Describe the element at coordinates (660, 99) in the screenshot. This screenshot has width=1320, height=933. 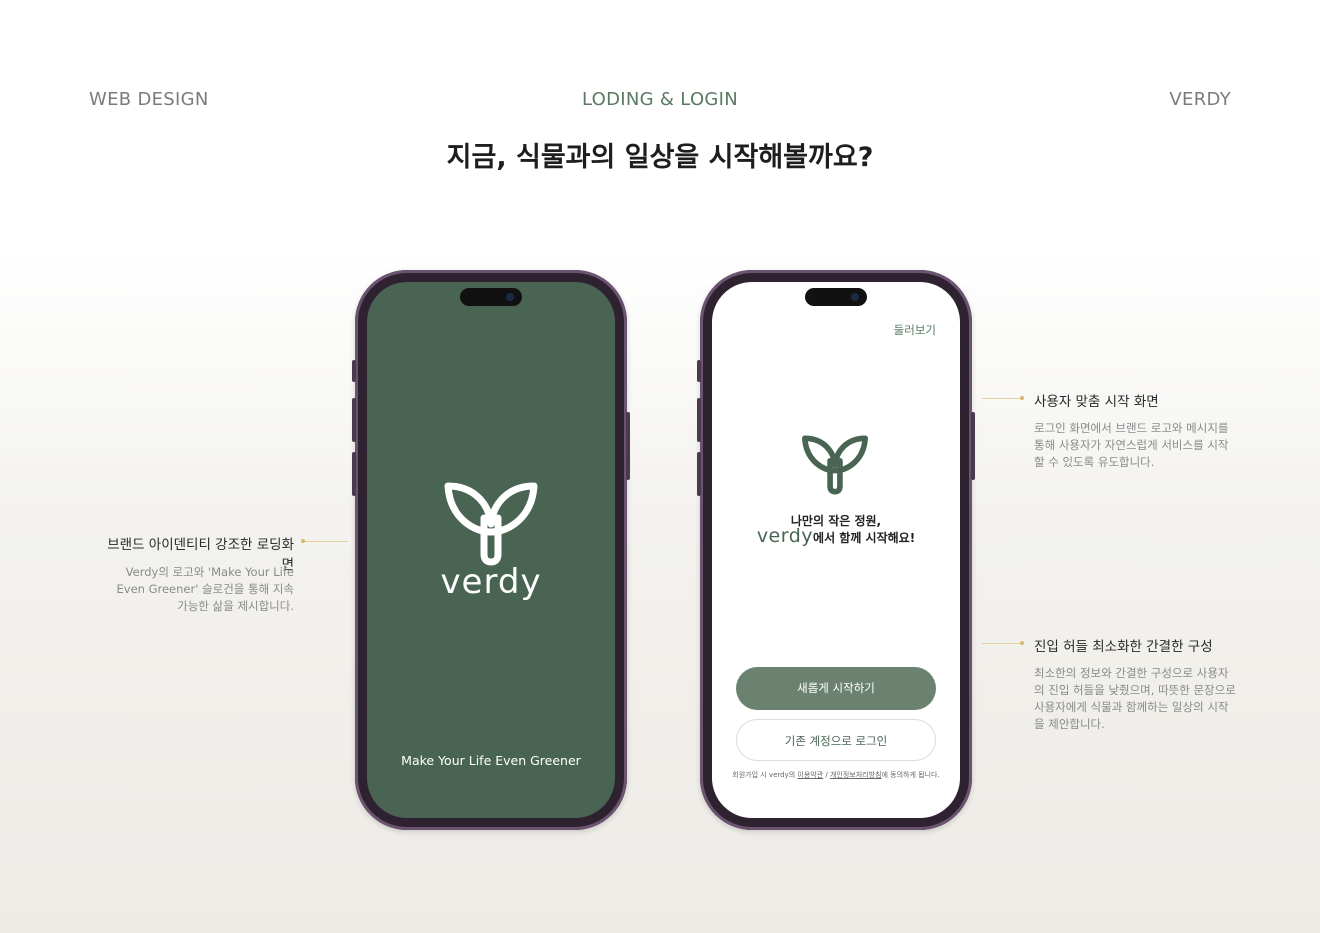
I see `header-center: LODING & LOGIN` at that location.